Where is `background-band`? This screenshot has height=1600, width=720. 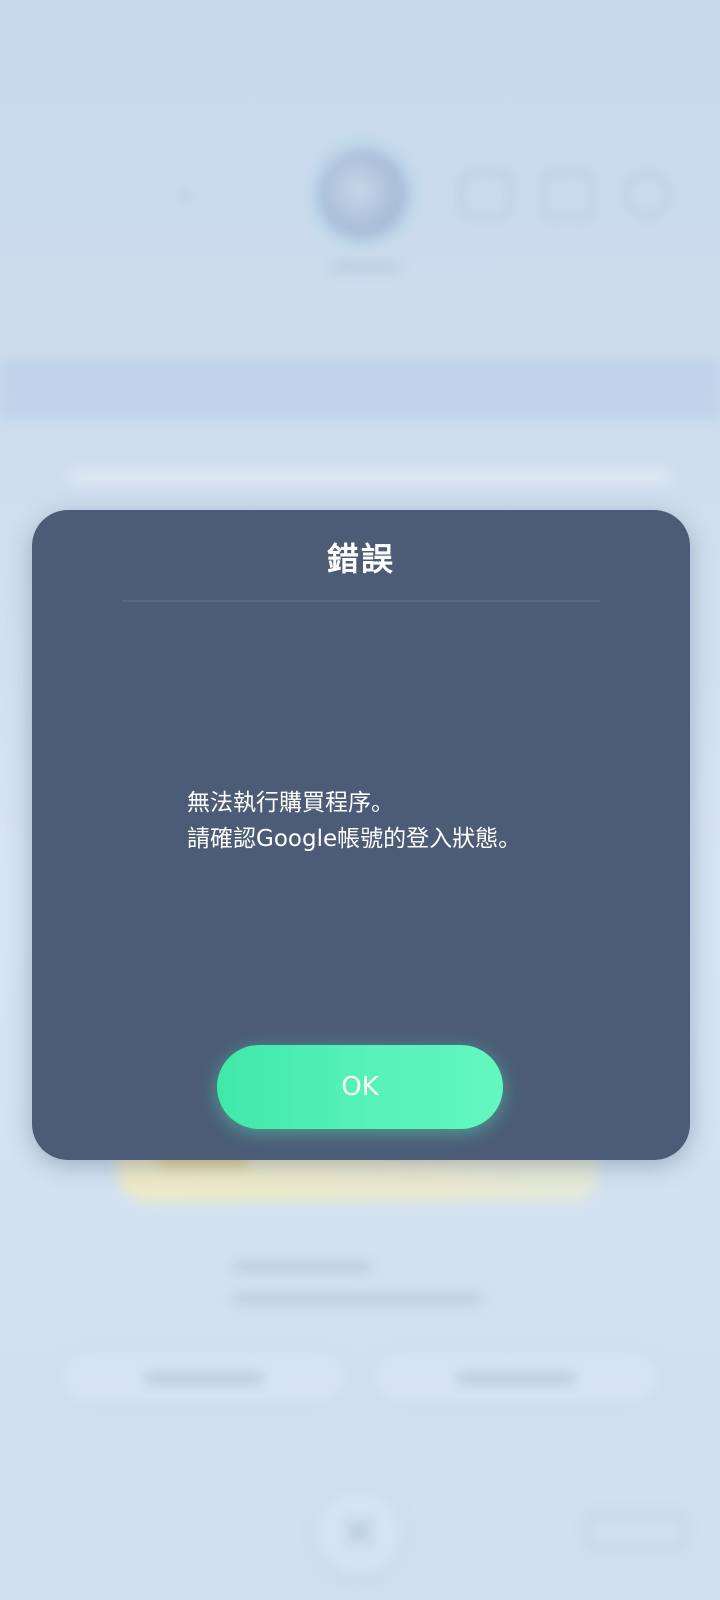 background-band is located at coordinates (360, 390).